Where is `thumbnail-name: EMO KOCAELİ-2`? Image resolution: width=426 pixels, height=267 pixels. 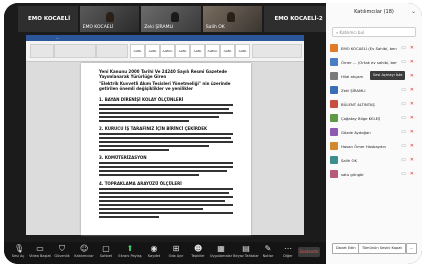 thumbnail-name: EMO KOCAELİ-2 is located at coordinates (298, 19).